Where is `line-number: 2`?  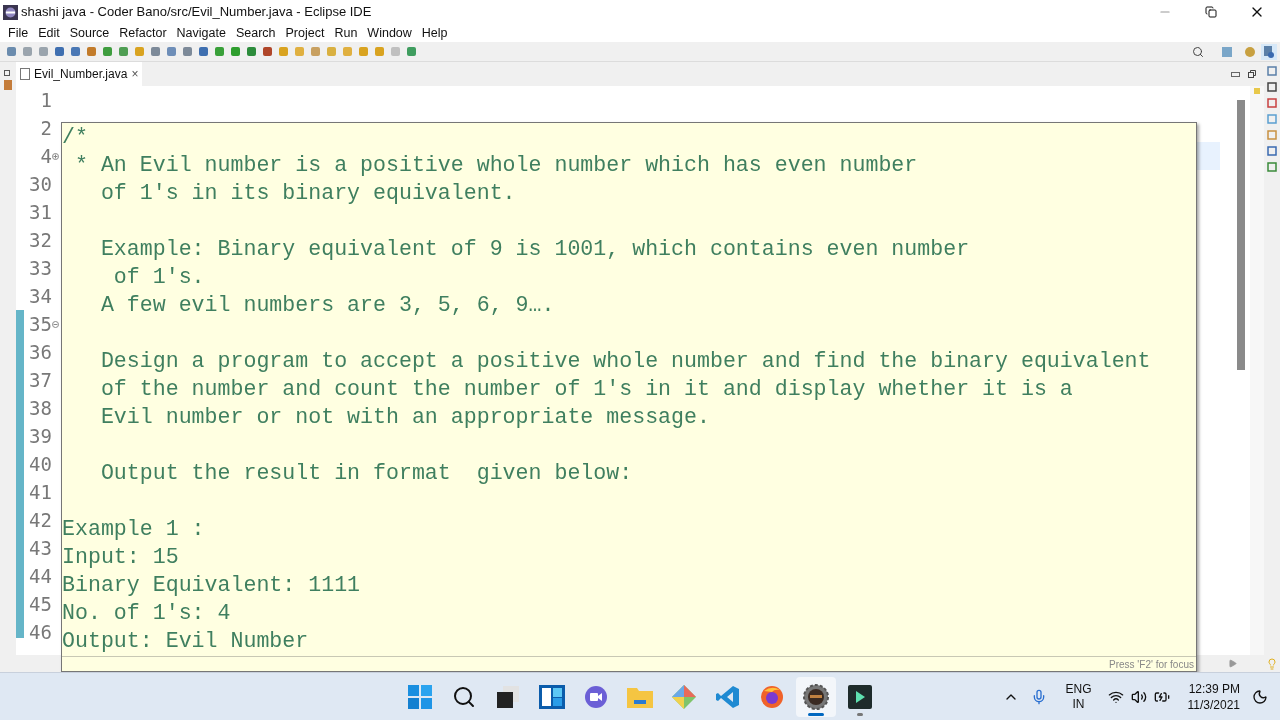 line-number: 2 is located at coordinates (45, 128).